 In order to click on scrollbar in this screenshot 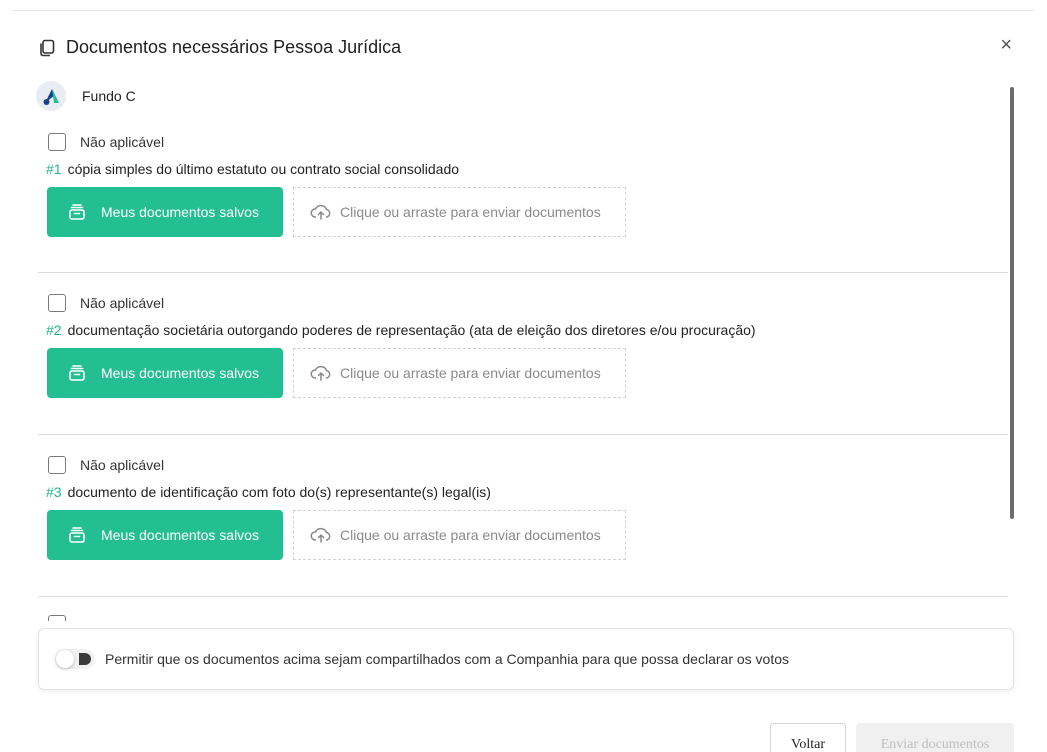, I will do `click(1012, 303)`.